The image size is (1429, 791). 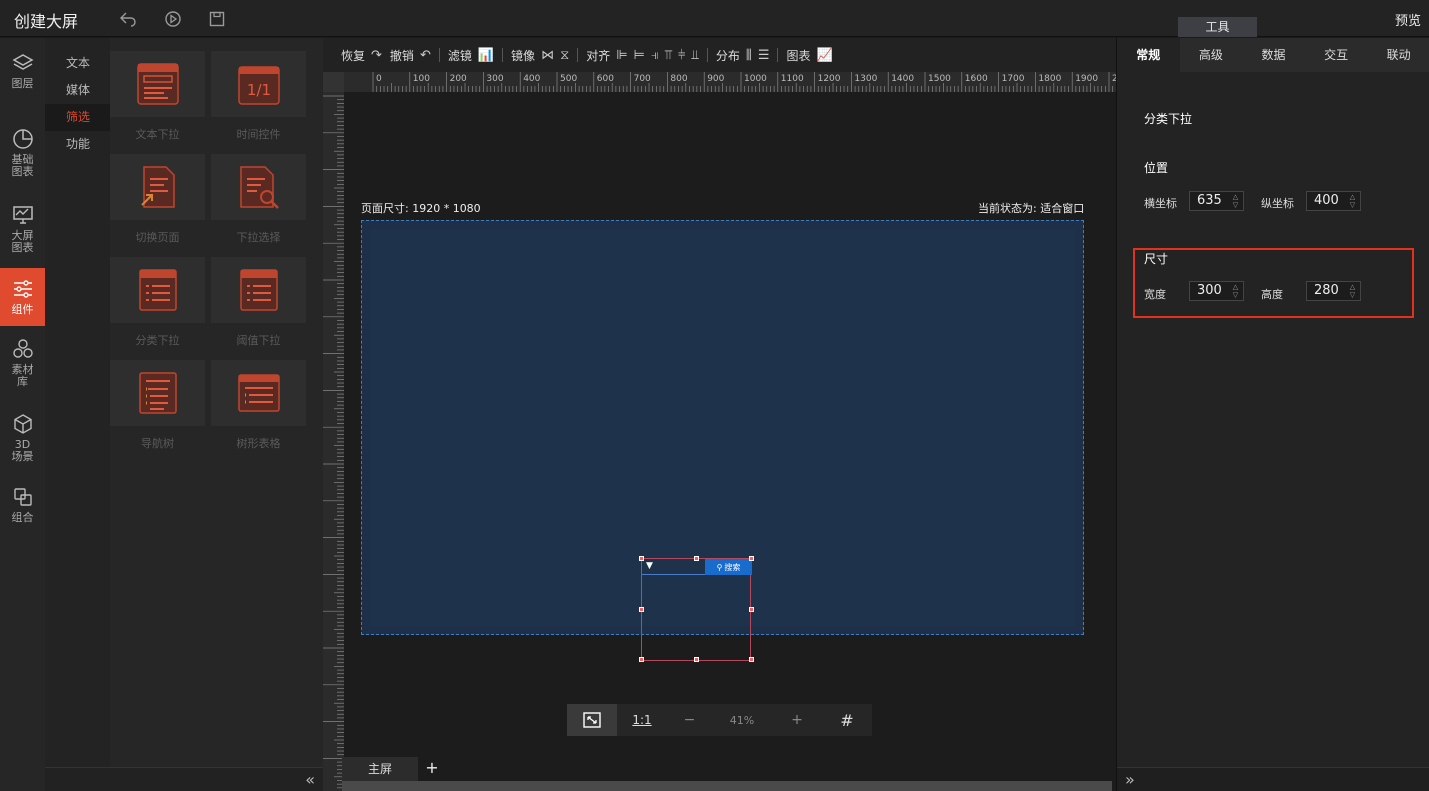 I want to click on distribute-v-icon: ☰, so click(x=764, y=55).